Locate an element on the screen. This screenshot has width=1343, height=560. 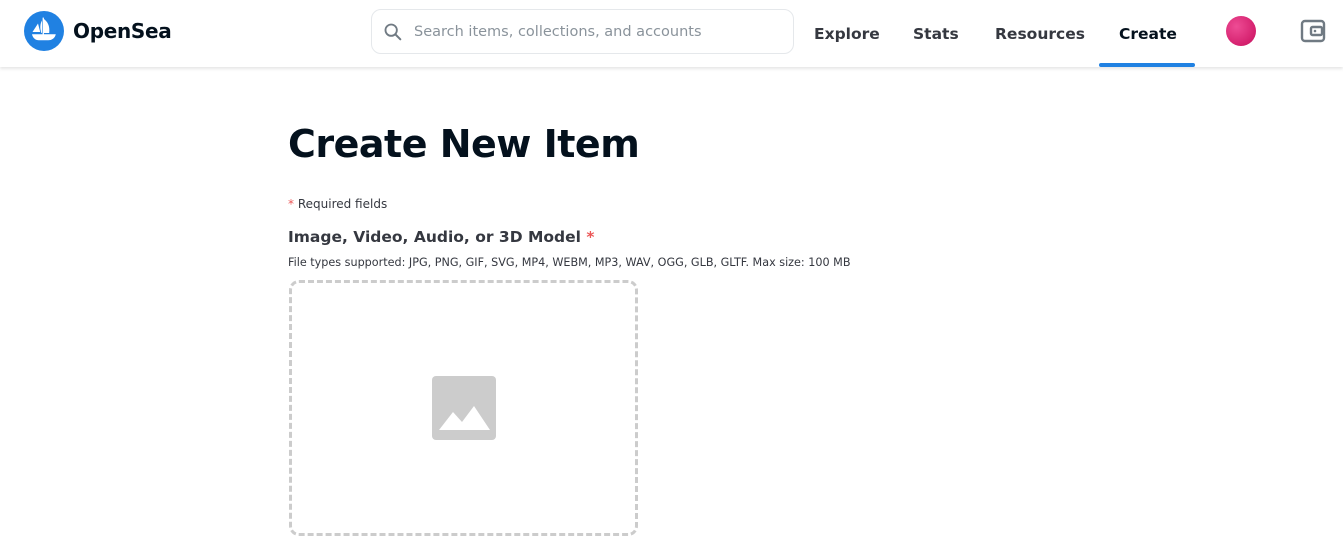
avatar is located at coordinates (1241, 31).